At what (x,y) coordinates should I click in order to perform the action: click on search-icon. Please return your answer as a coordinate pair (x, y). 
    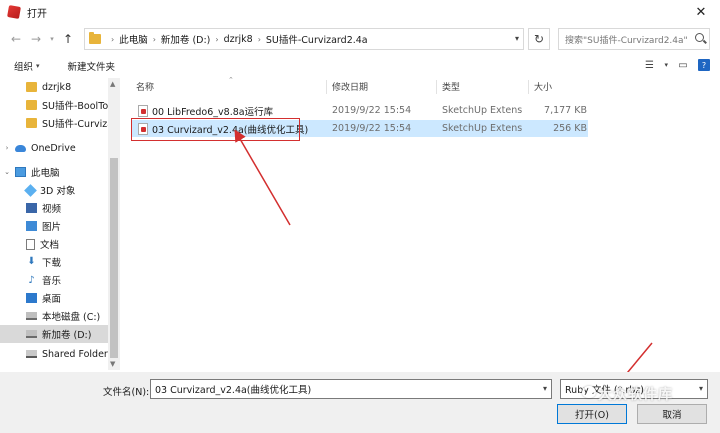
    Looking at the image, I should click on (699, 37).